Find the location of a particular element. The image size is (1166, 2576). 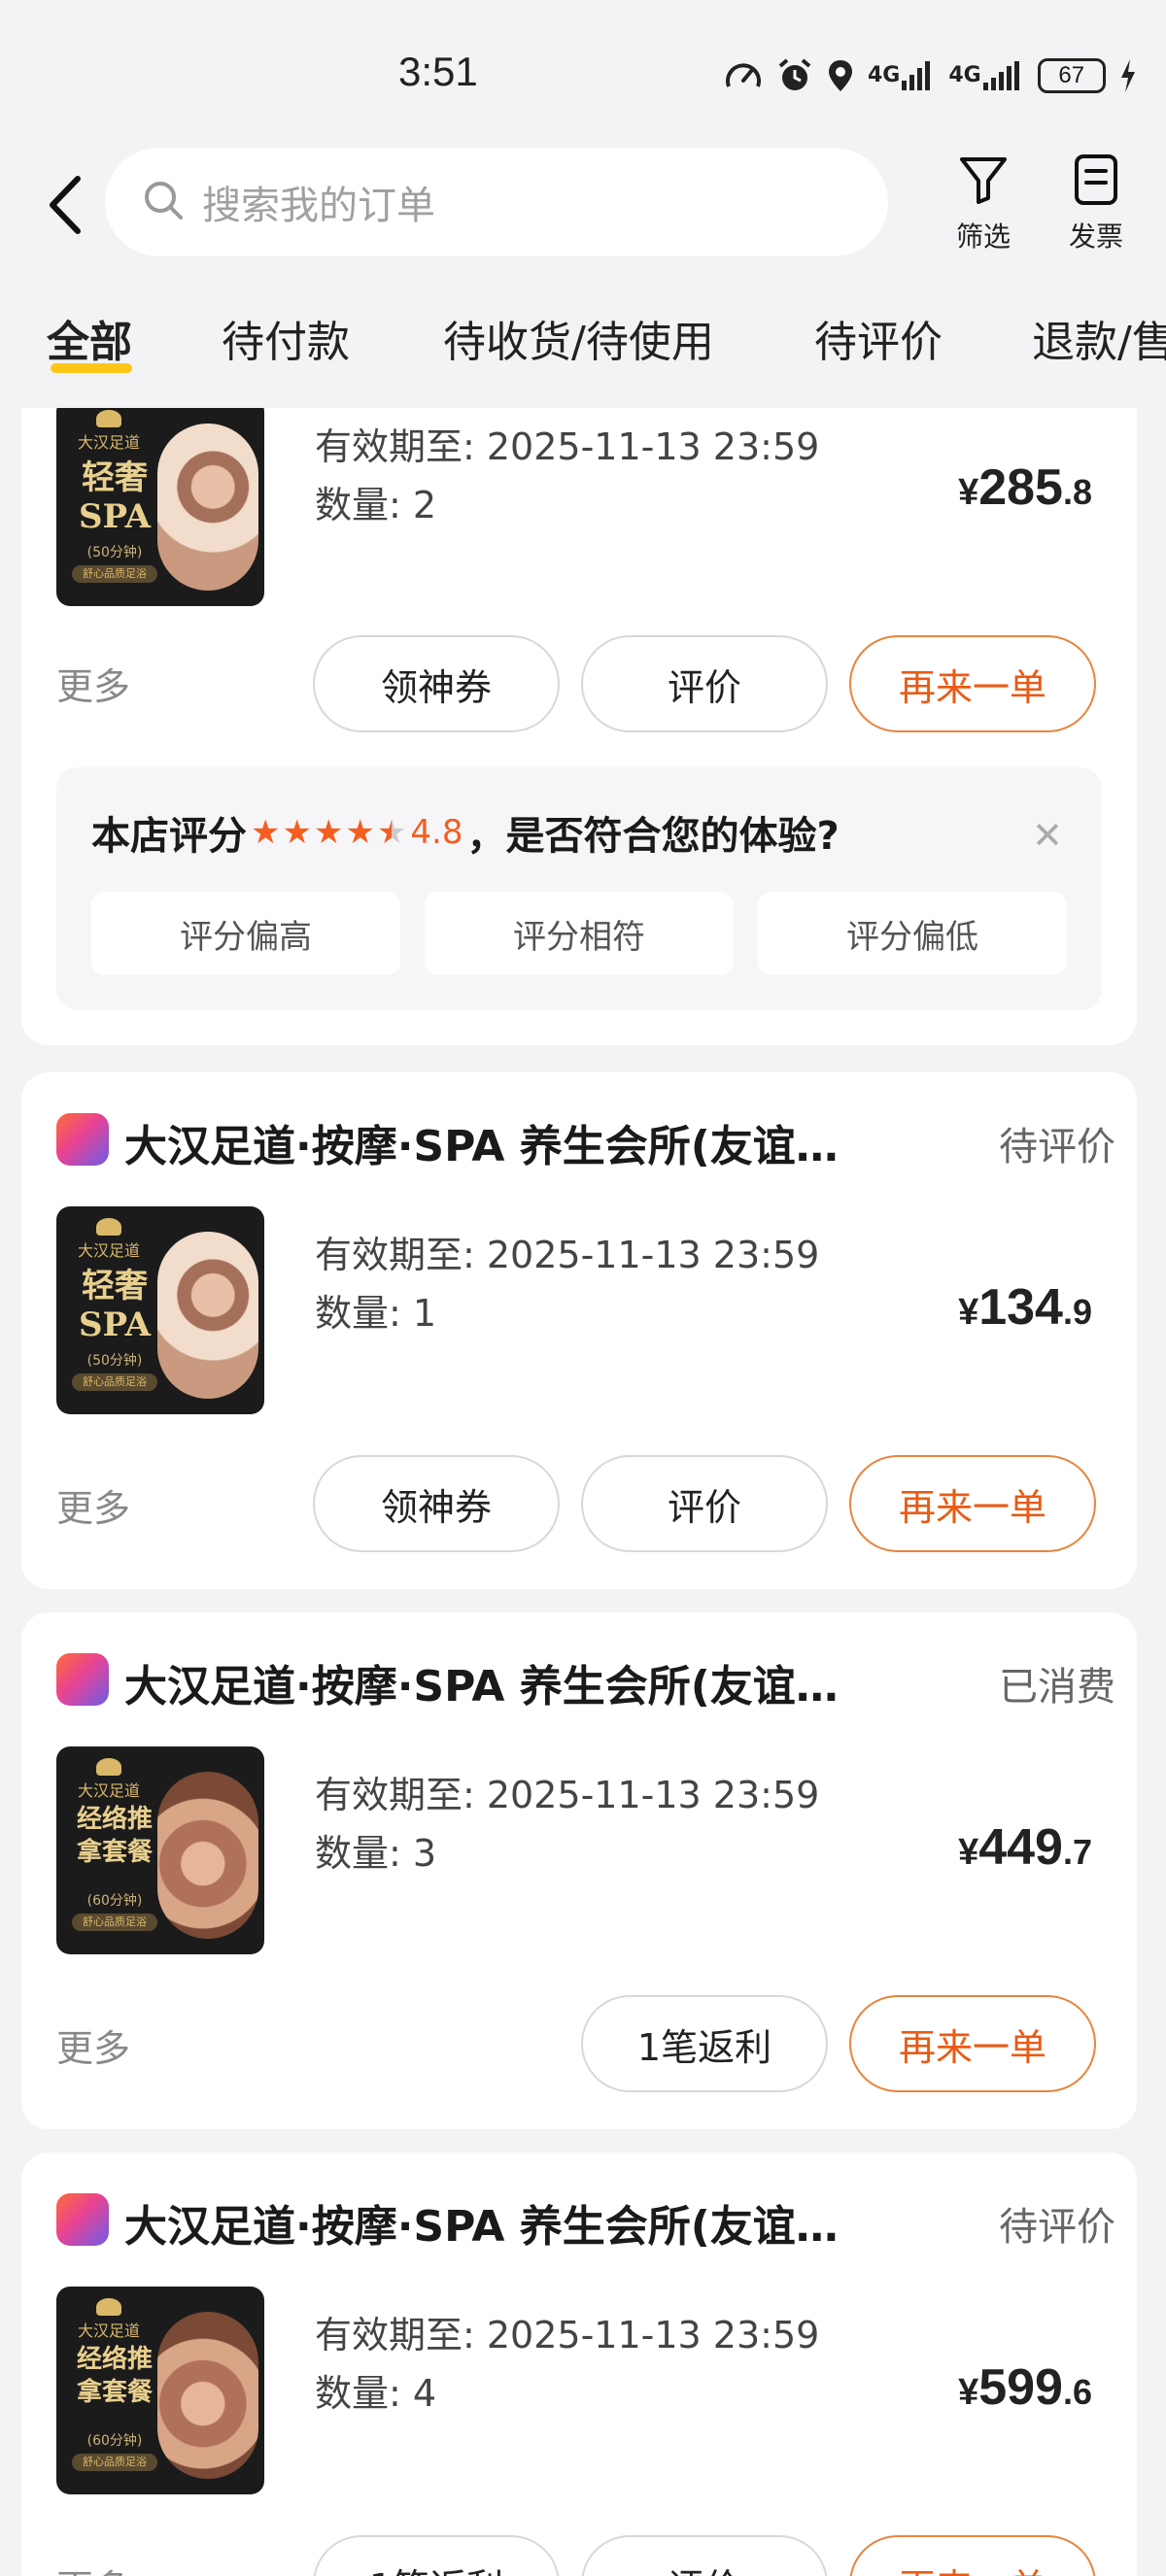

order-status: 已消费 is located at coordinates (1057, 1687).